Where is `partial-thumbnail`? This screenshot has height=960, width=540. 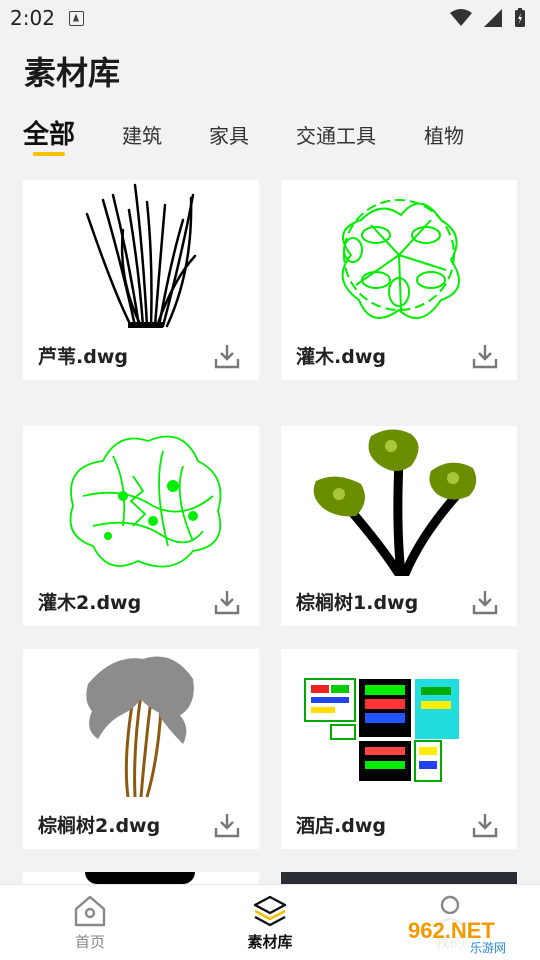 partial-thumbnail is located at coordinates (140, 878).